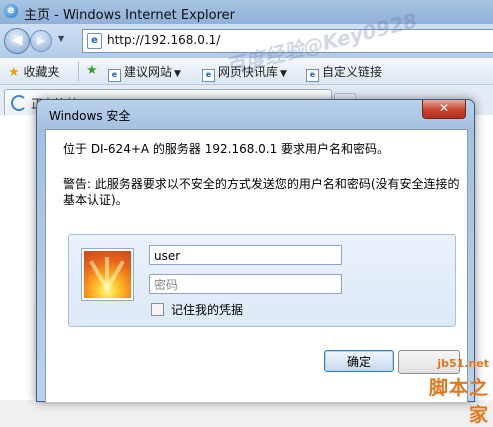 The width and height of the screenshot is (493, 427). What do you see at coordinates (359, 361) in the screenshot?
I see `ok-button: 确定` at bounding box center [359, 361].